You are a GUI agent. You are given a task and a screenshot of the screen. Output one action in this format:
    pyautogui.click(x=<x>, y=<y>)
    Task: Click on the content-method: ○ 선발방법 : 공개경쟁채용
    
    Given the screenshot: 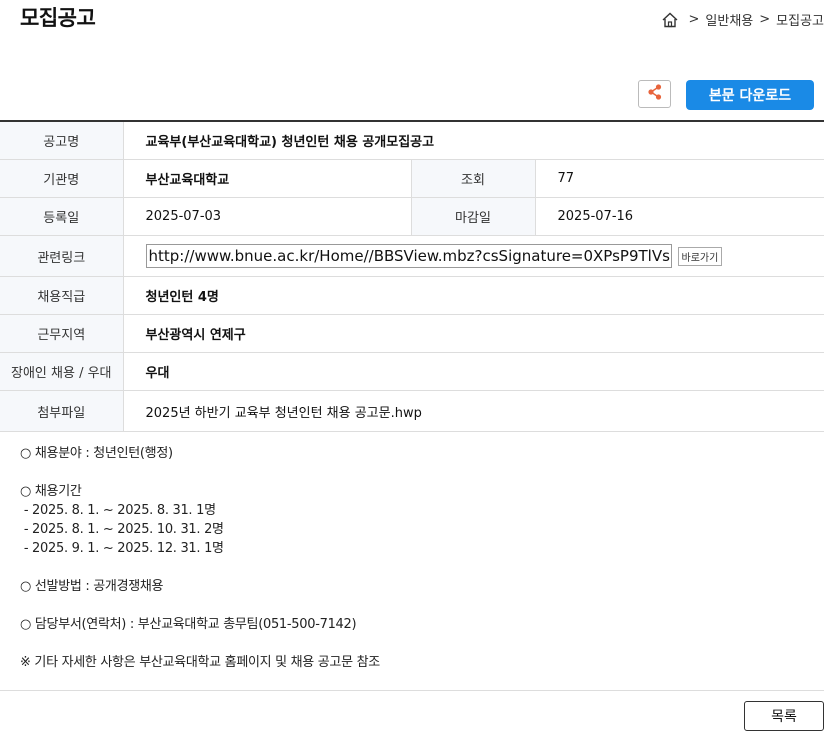 What is the action you would take?
    pyautogui.click(x=92, y=586)
    